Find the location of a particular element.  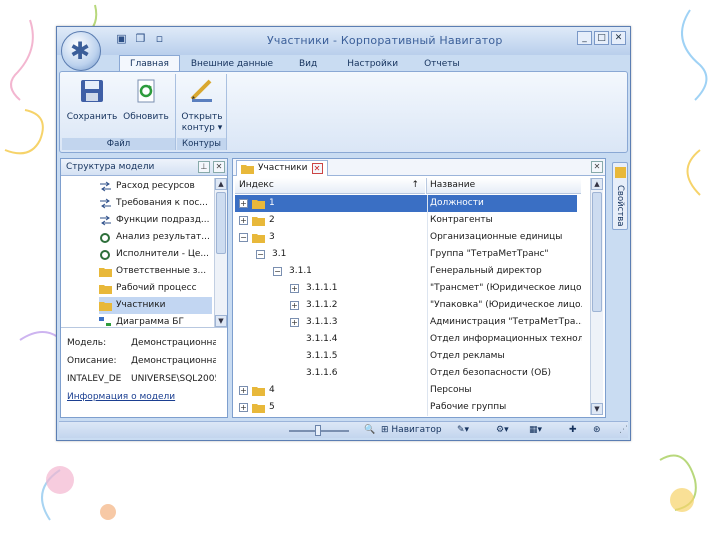

grid-scroll-up-icon: ▲ is located at coordinates (597, 184).